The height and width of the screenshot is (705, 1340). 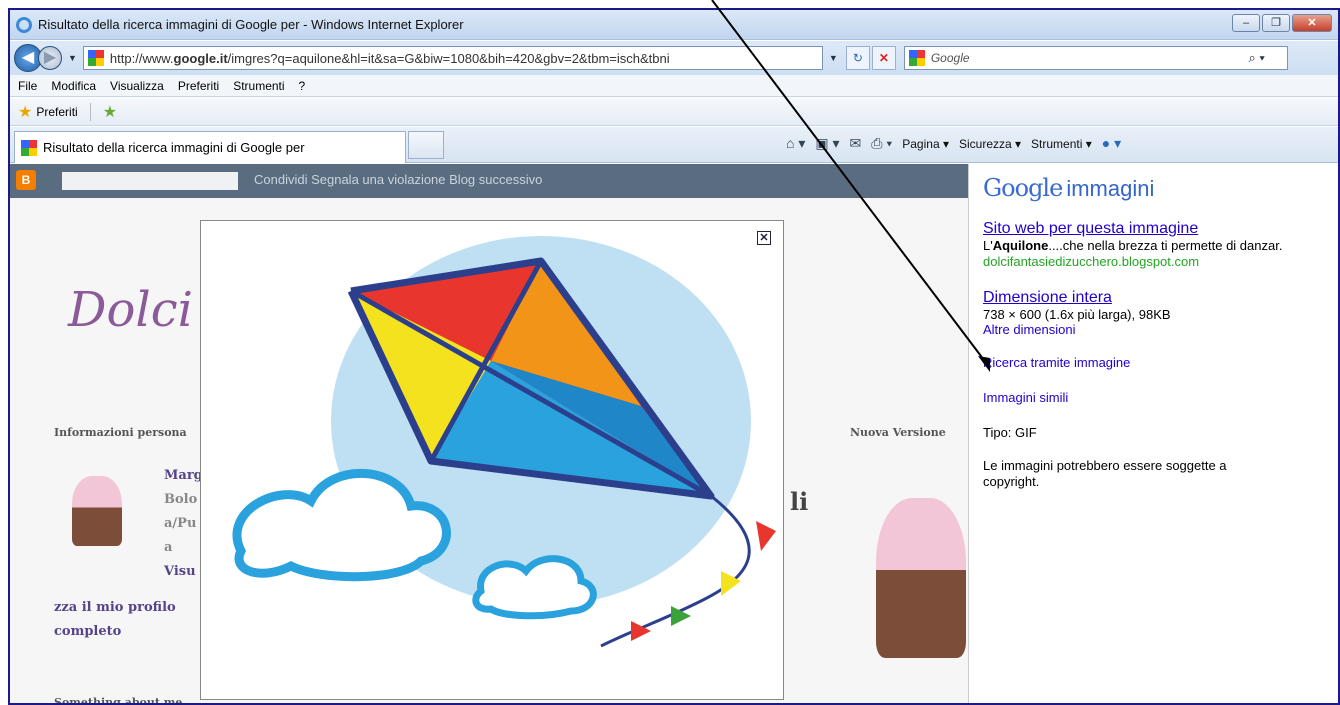 I want to click on feeds-icon: ▣ ▾, so click(x=827, y=143).